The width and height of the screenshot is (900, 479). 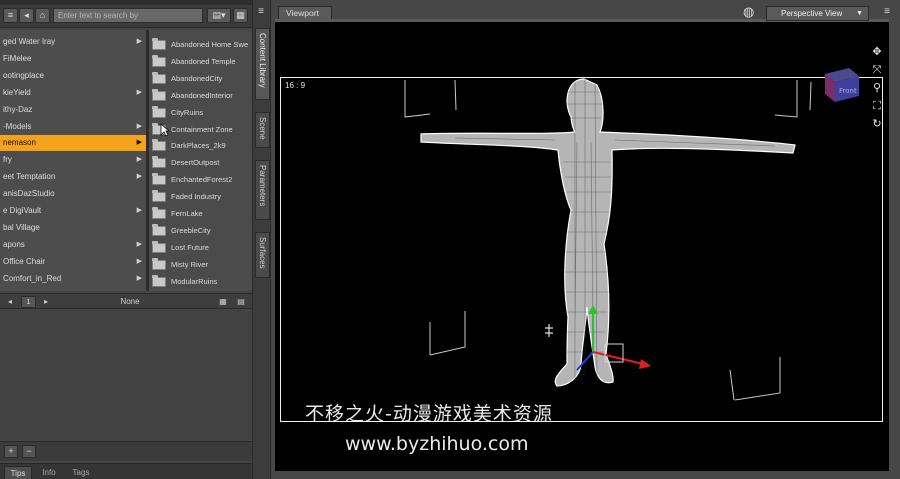 I want to click on zoom-icon: ⚲, so click(x=877, y=88).